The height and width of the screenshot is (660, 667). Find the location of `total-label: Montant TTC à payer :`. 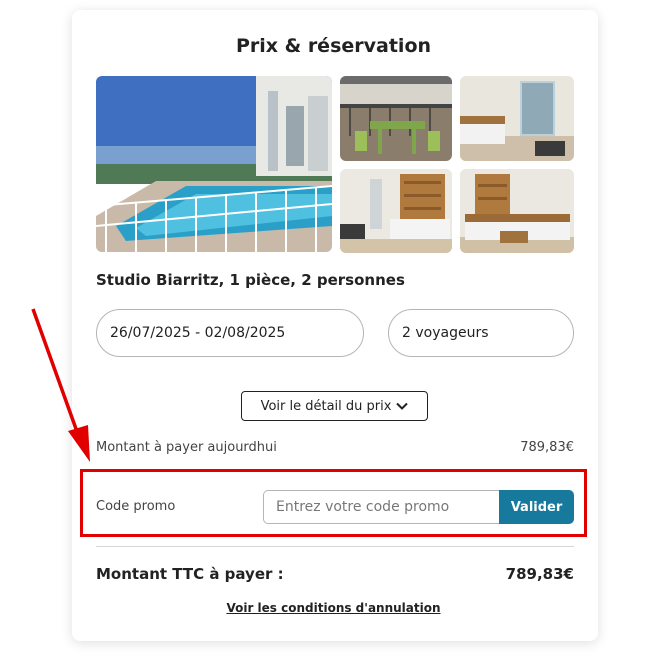

total-label: Montant TTC à payer : is located at coordinates (190, 574).